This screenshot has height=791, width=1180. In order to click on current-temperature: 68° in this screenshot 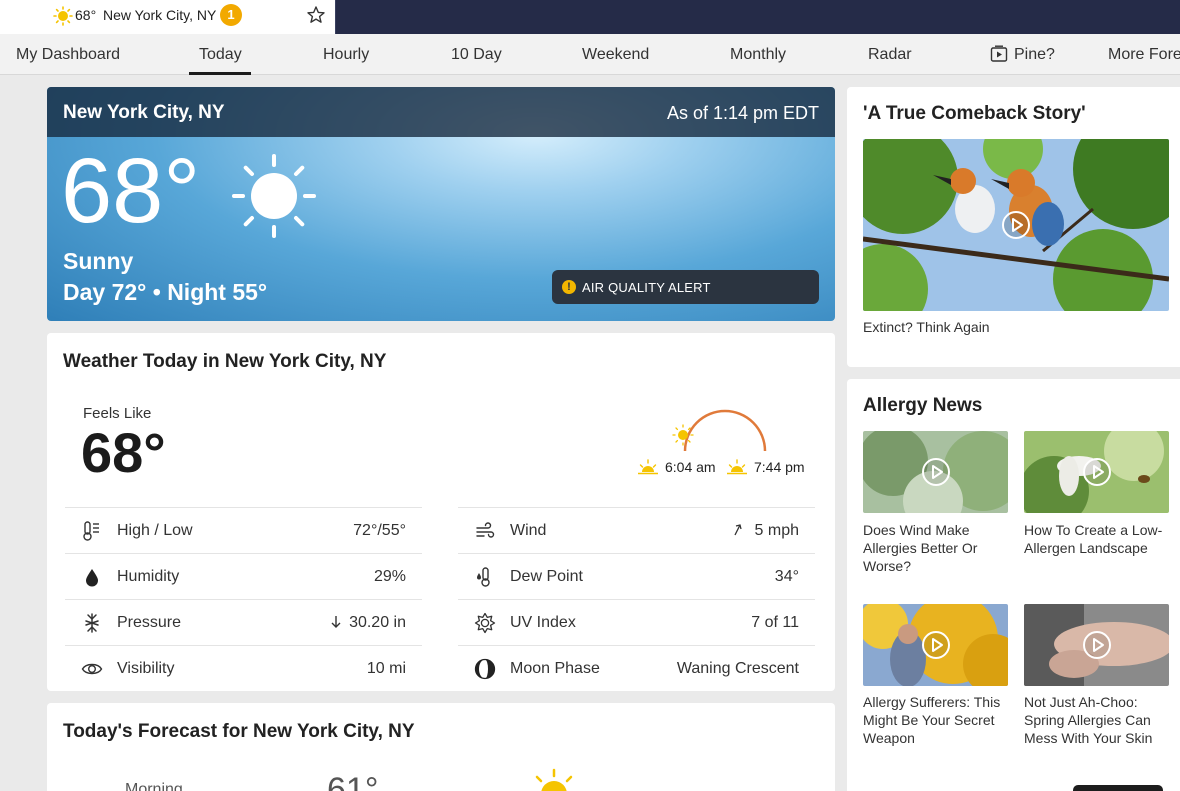, I will do `click(131, 191)`.